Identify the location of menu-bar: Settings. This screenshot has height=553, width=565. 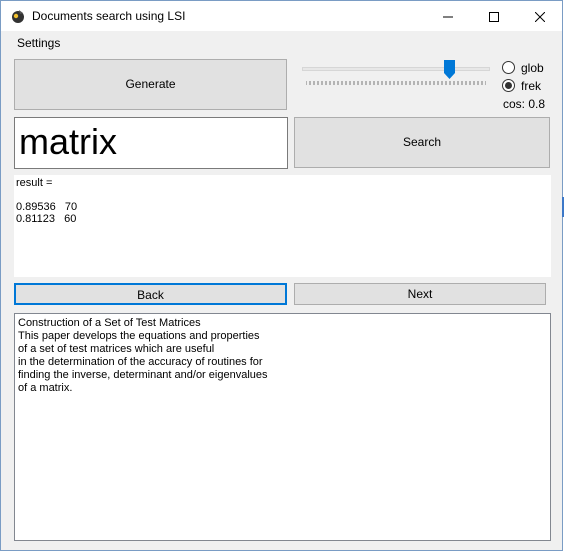
(281, 43).